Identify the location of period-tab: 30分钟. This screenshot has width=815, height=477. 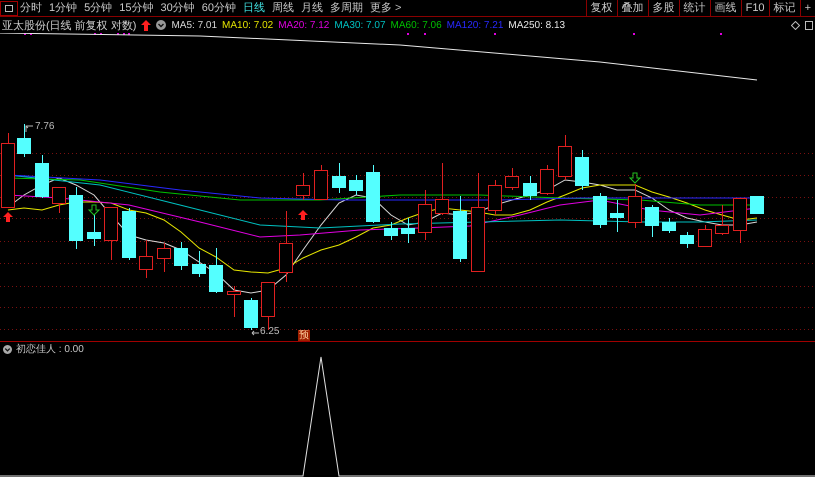
(177, 8).